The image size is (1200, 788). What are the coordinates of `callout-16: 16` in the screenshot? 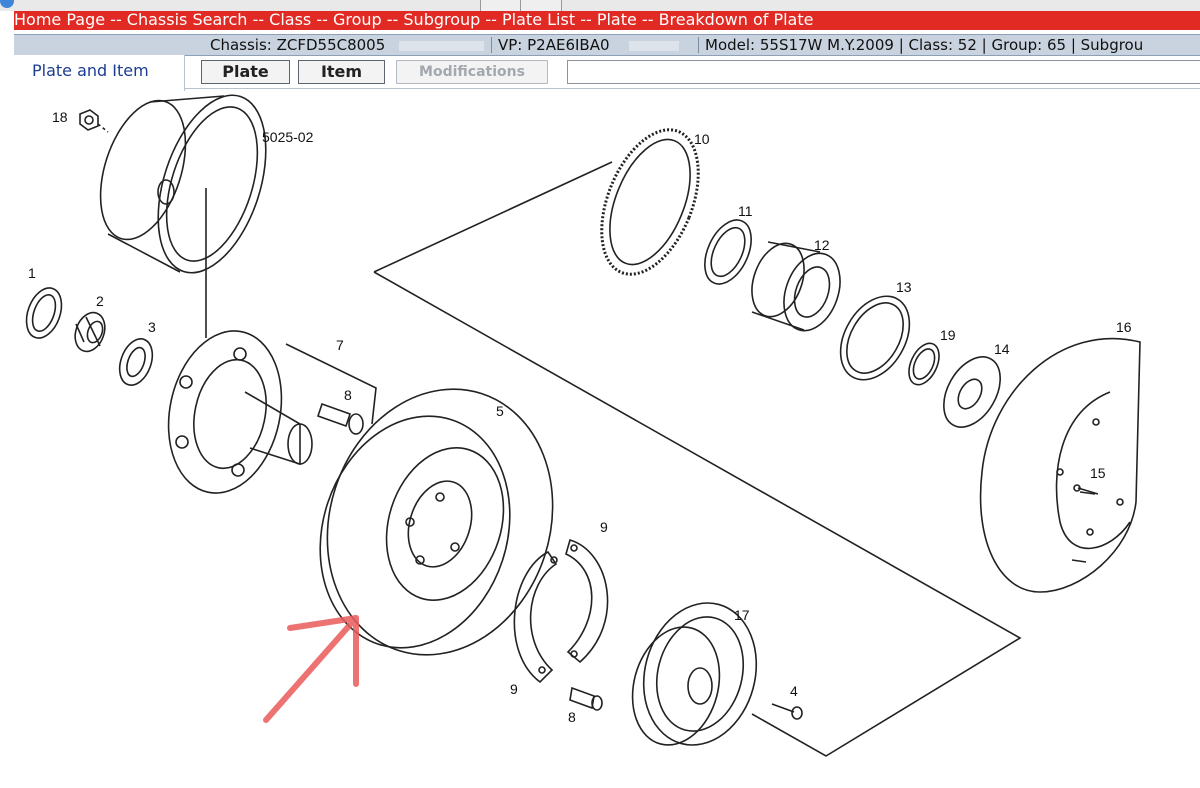 It's located at (1124, 327).